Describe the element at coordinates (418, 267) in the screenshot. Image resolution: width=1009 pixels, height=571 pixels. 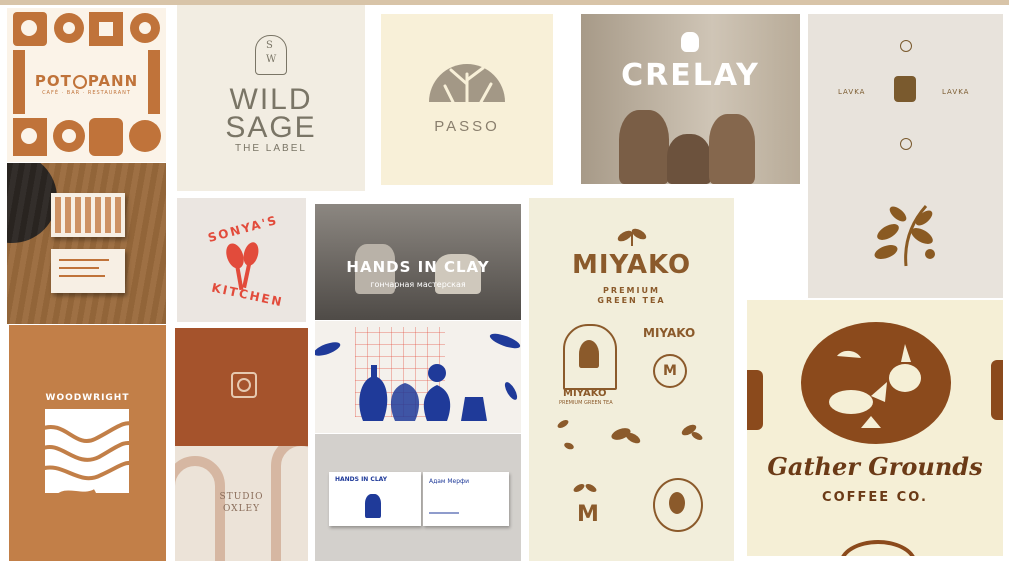
I see `handsinclay-title: HANDS IN CLAY` at that location.